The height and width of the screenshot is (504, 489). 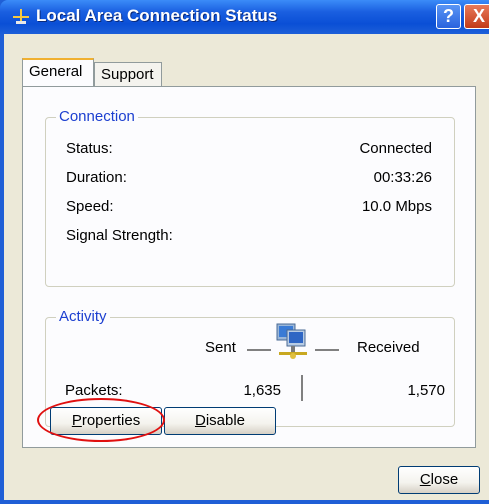 What do you see at coordinates (444, 479) in the screenshot?
I see `close-button-label: lose` at bounding box center [444, 479].